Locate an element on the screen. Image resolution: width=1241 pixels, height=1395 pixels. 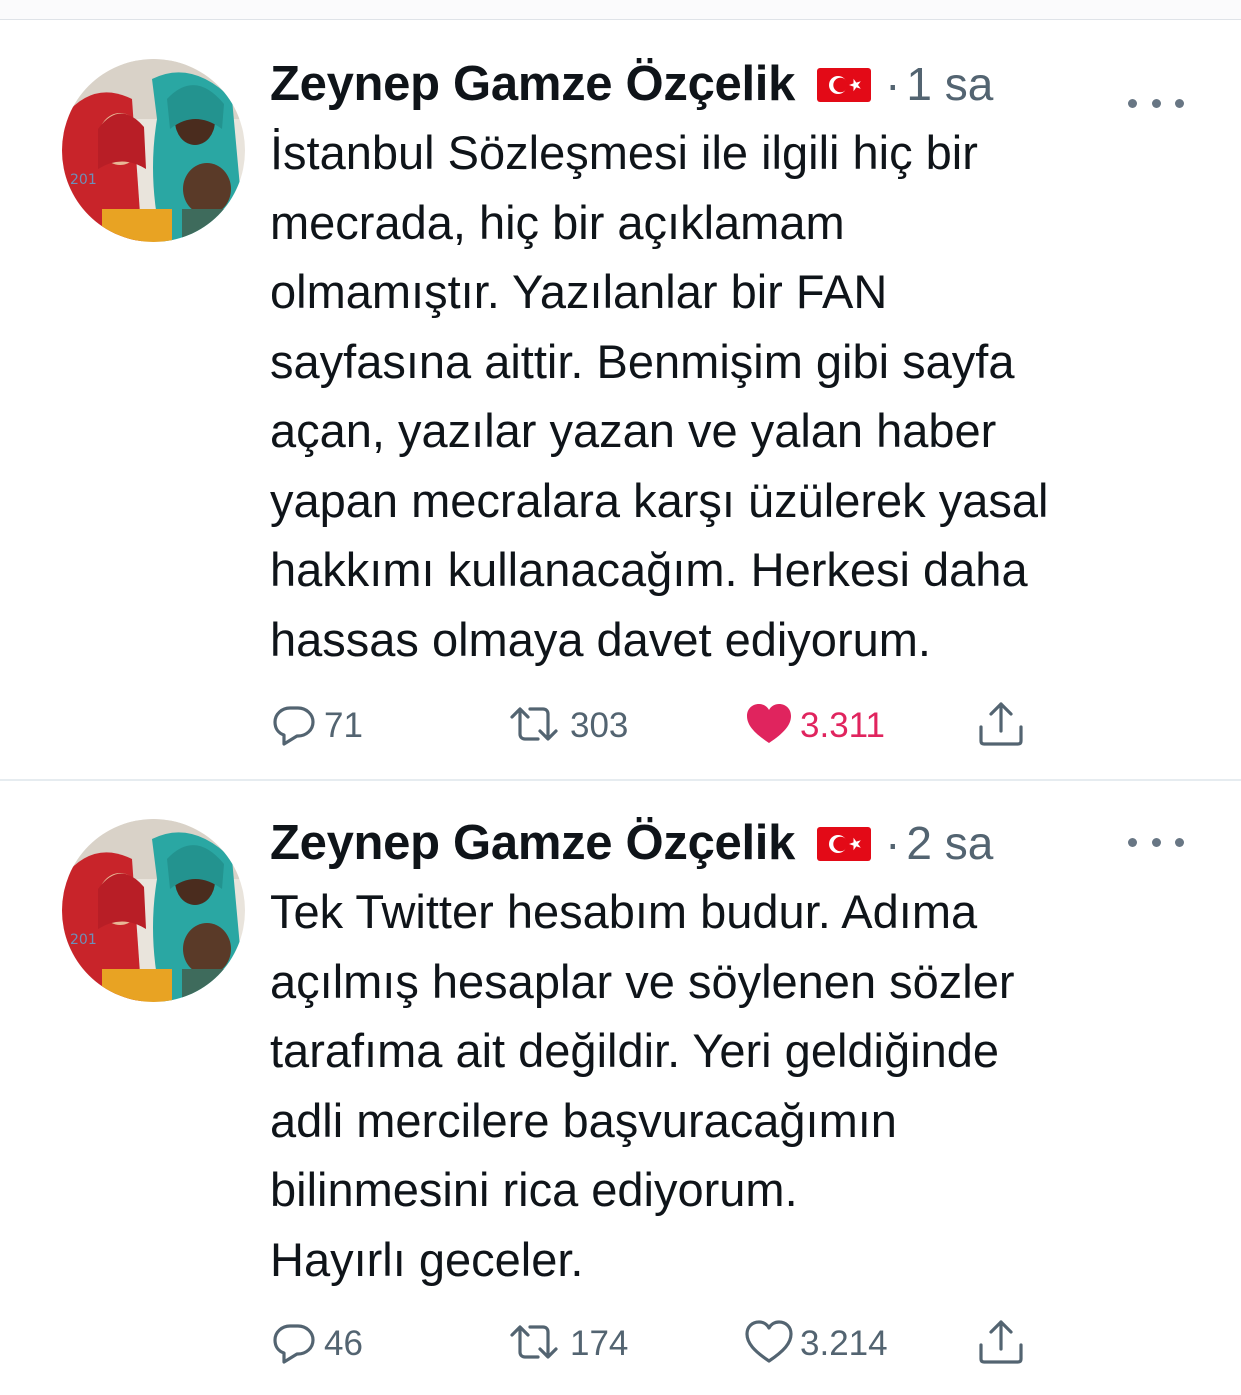
reply-button: 46 is located at coordinates (316, 1344).